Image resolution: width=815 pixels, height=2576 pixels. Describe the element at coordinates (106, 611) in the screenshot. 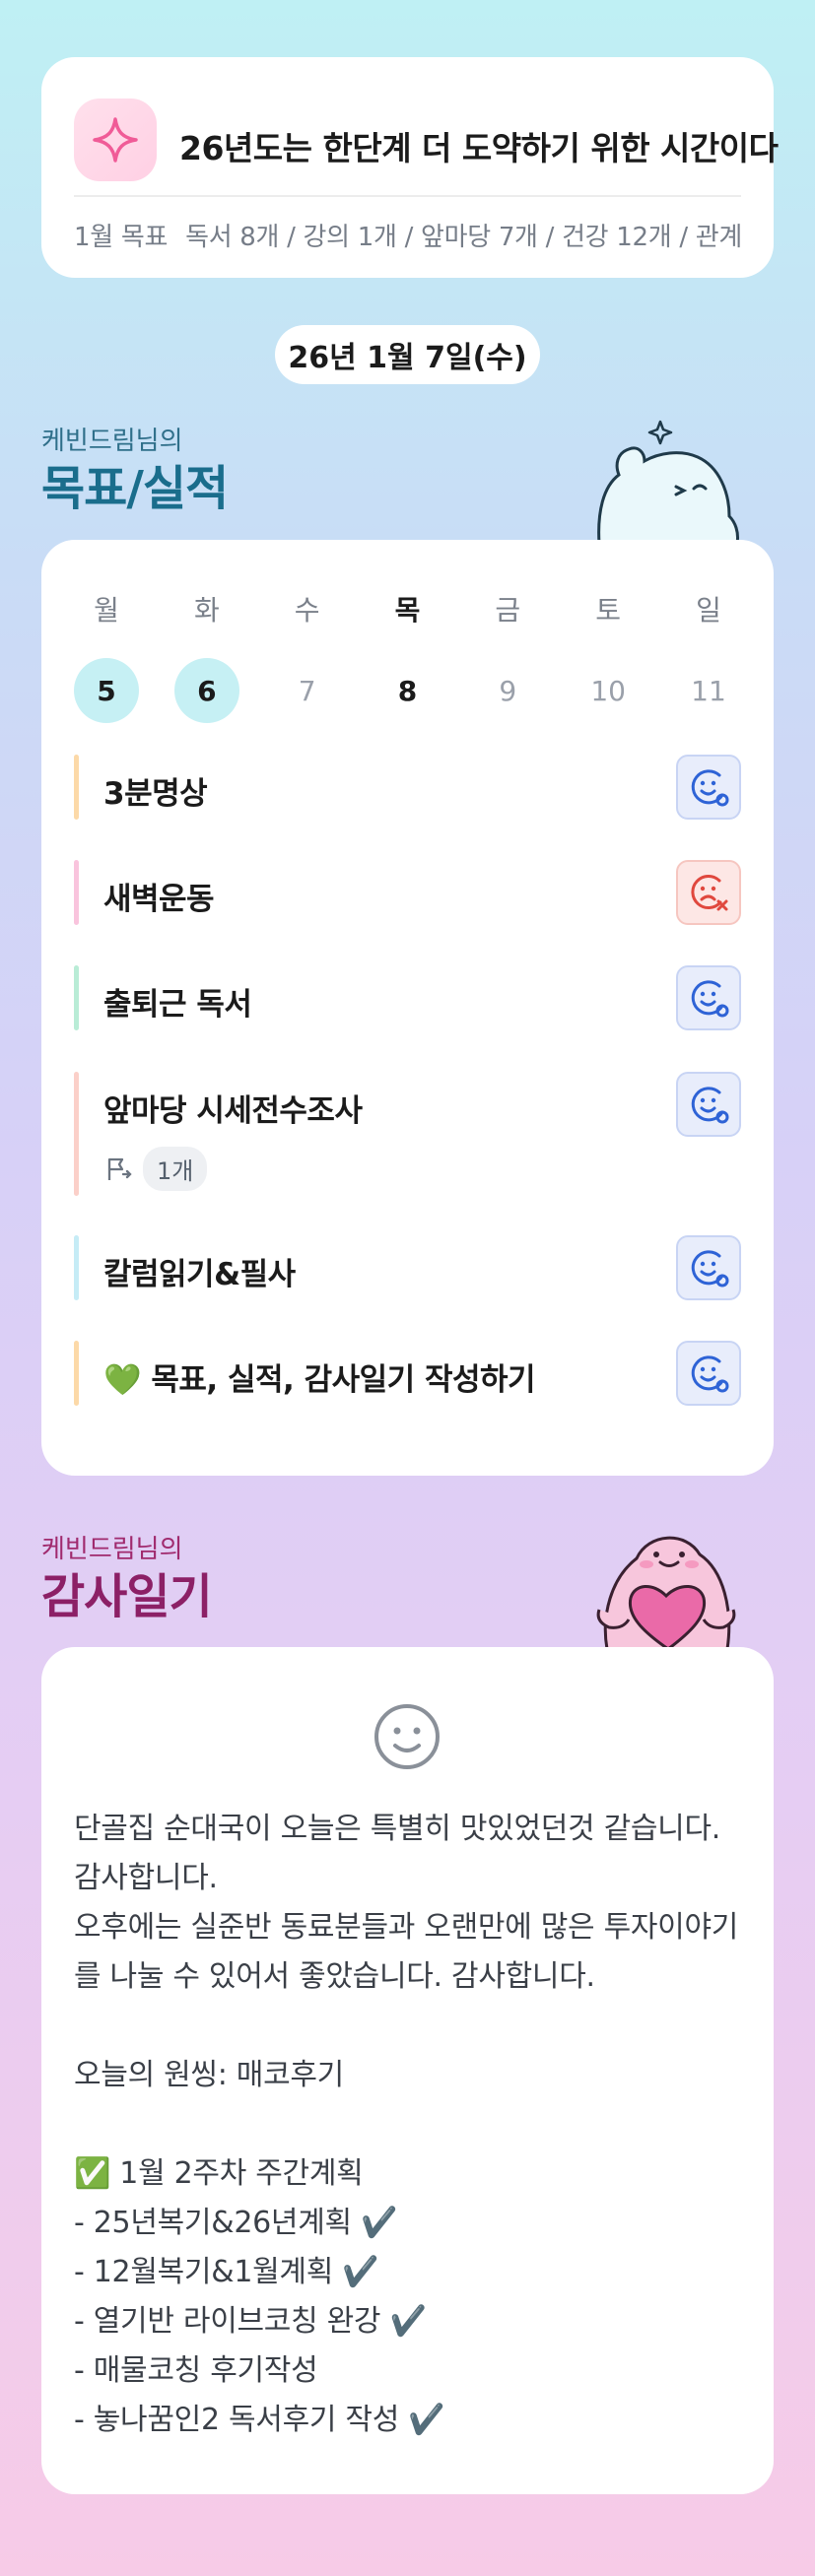

I see `weekday-label: 월` at that location.